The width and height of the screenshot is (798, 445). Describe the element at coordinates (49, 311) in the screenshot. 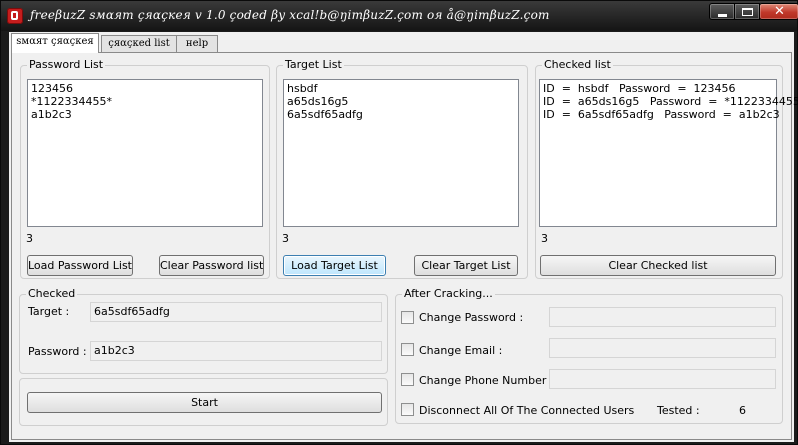

I see `target-label: Target :` at that location.